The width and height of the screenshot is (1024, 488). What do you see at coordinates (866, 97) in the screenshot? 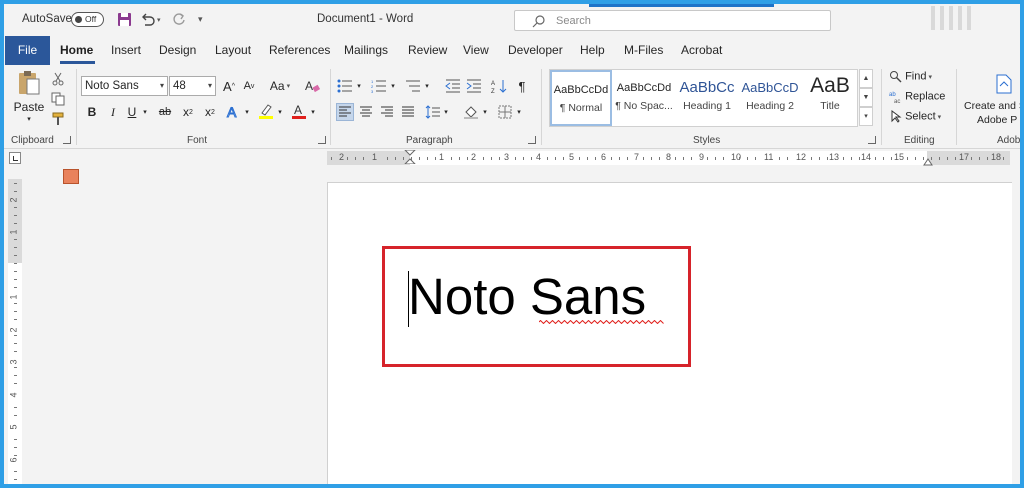
I see `styles-scroll-down-button: ▼` at bounding box center [866, 97].